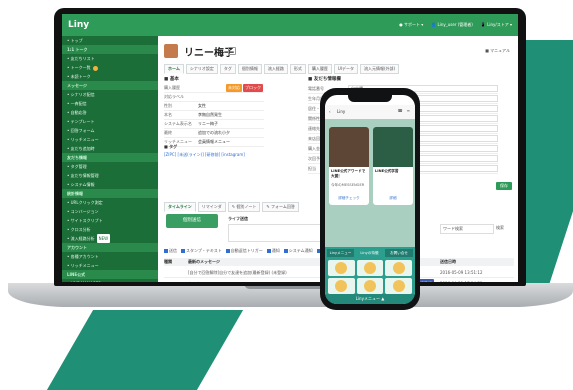 The height and width of the screenshot is (390, 573). I want to click on sidebar-item: • タグ管理, so click(110, 166).